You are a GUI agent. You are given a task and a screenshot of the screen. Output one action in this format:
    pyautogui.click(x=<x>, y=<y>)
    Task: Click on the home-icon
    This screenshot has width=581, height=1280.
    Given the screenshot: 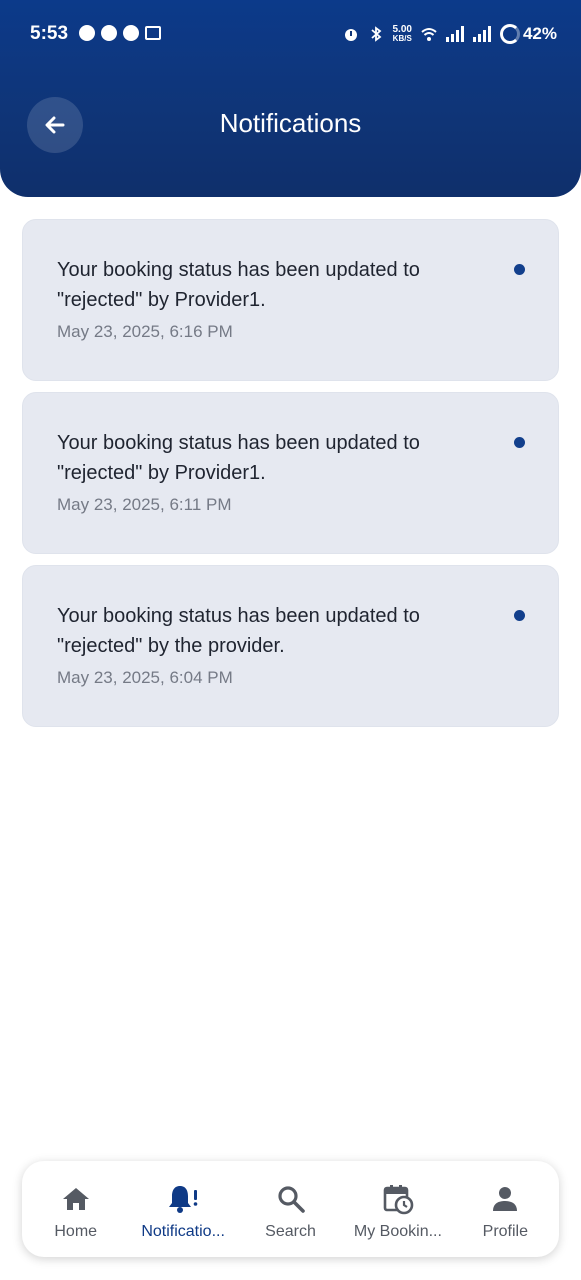 What is the action you would take?
    pyautogui.click(x=75, y=1199)
    